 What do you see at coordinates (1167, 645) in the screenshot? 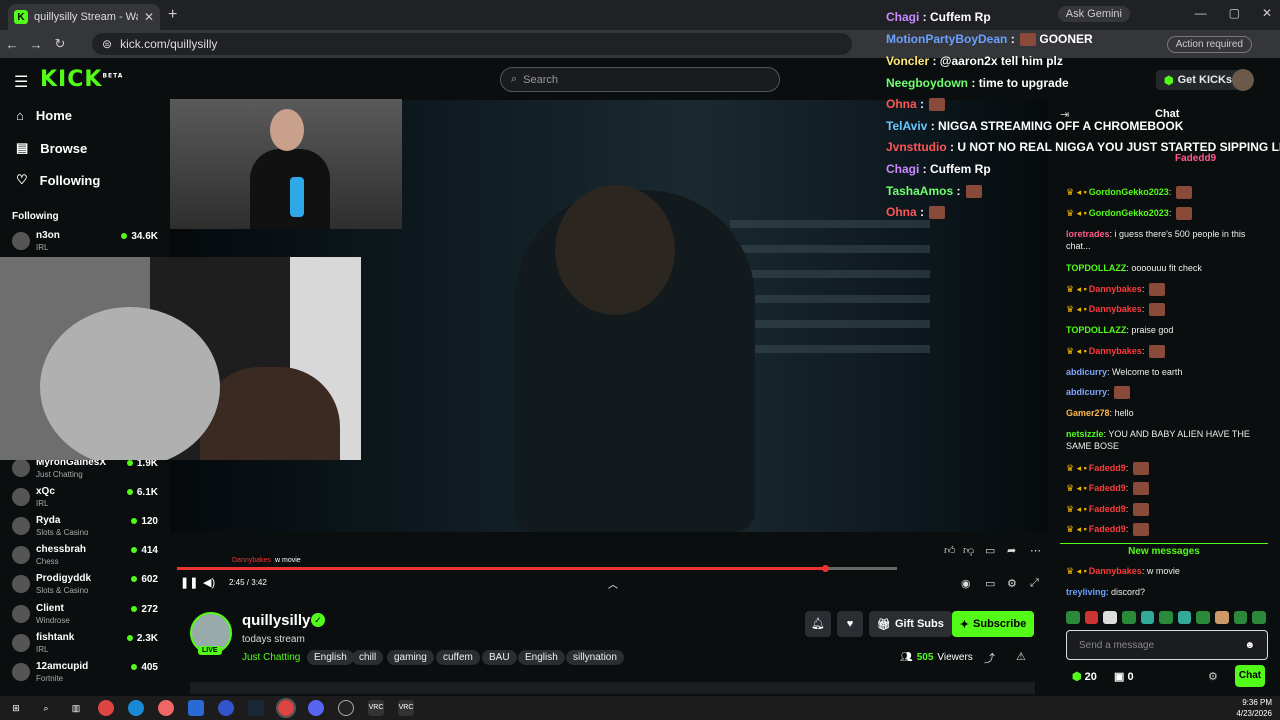
I see `chat-message-input: Send a message ☻` at bounding box center [1167, 645].